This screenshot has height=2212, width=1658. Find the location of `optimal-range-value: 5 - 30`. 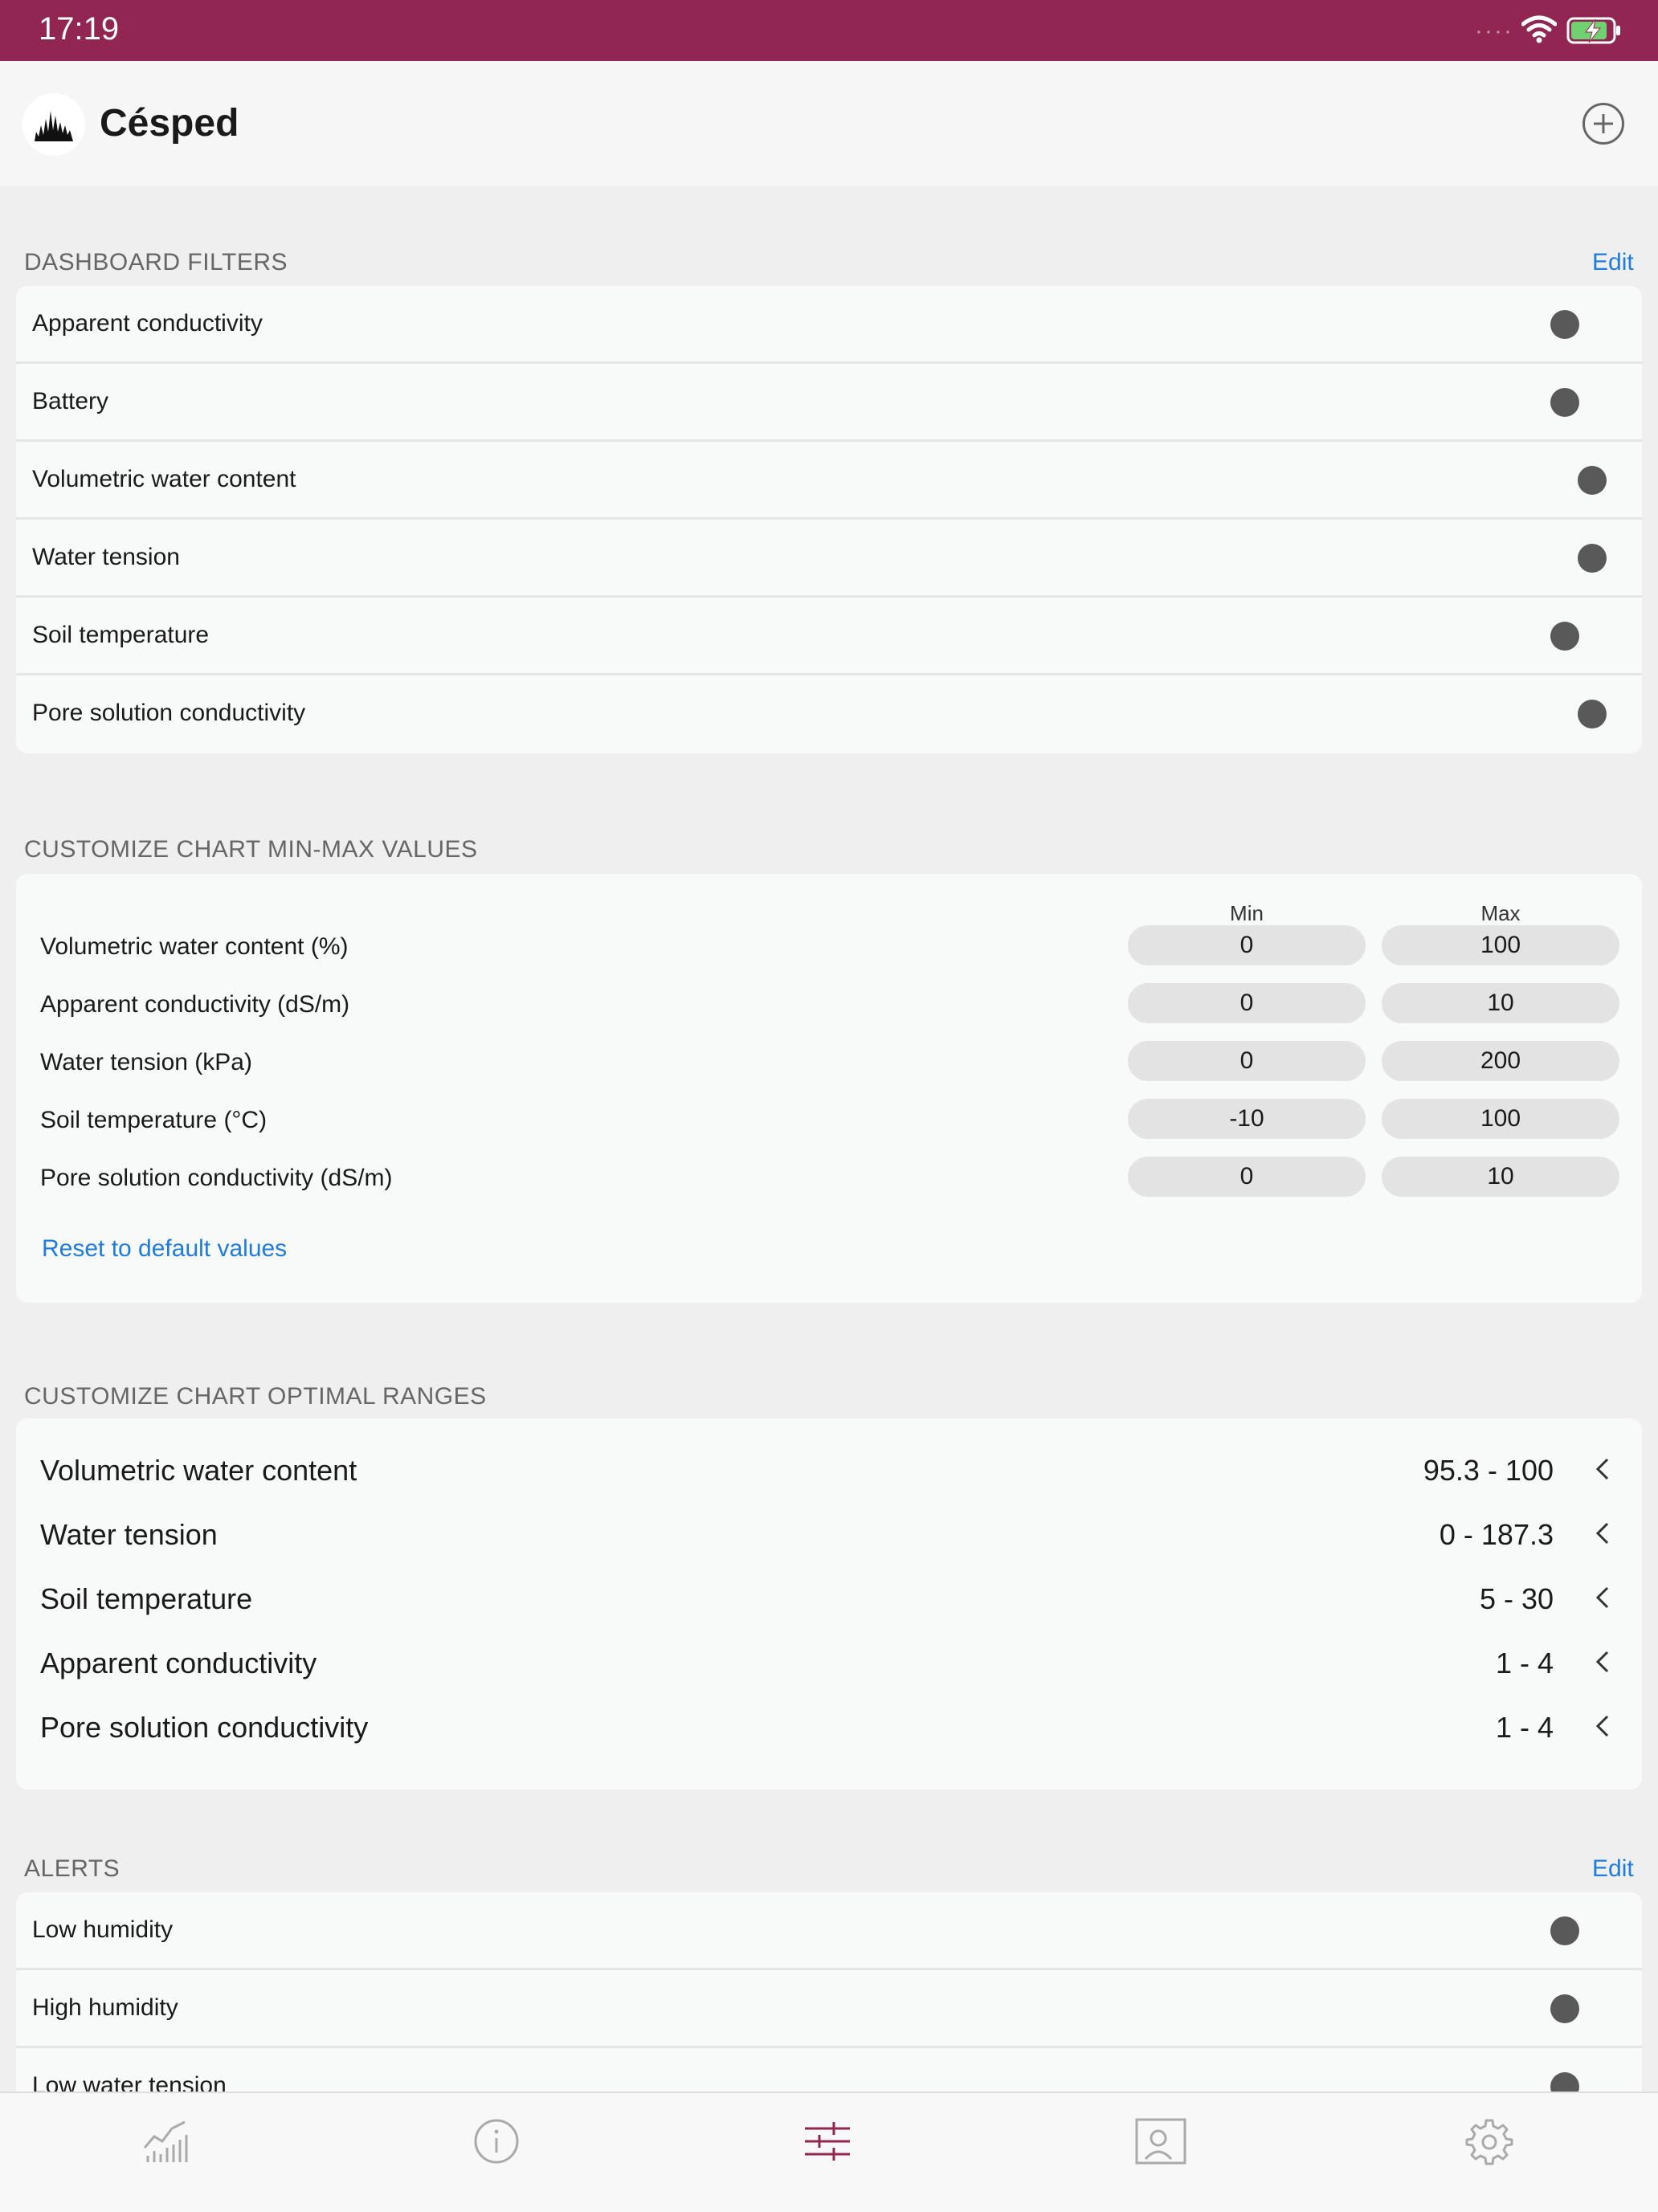

optimal-range-value: 5 - 30 is located at coordinates (1516, 1598).